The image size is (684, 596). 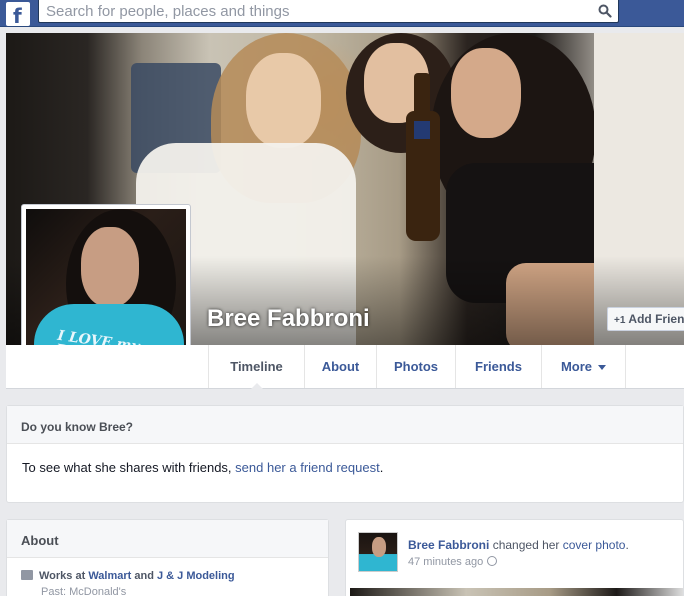 What do you see at coordinates (516, 592) in the screenshot?
I see `story-photo` at bounding box center [516, 592].